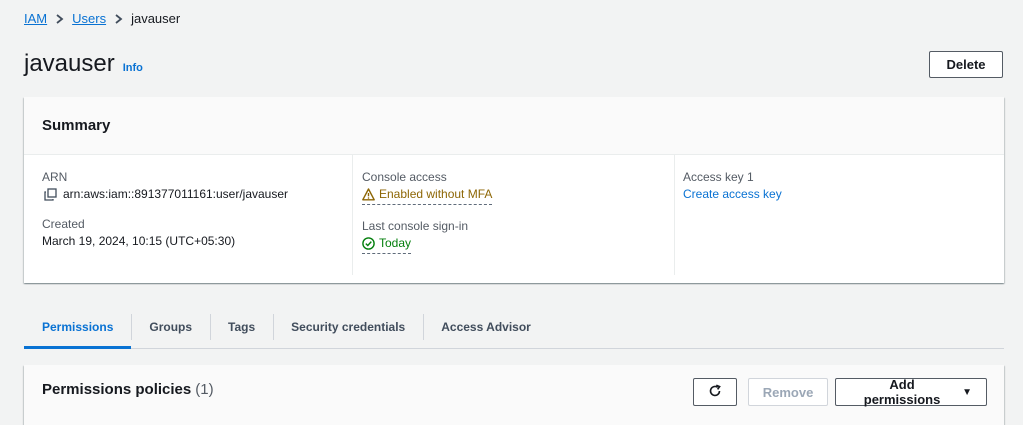  Describe the element at coordinates (517, 195) in the screenshot. I see `console-access-row: Enabled without MFA` at that location.